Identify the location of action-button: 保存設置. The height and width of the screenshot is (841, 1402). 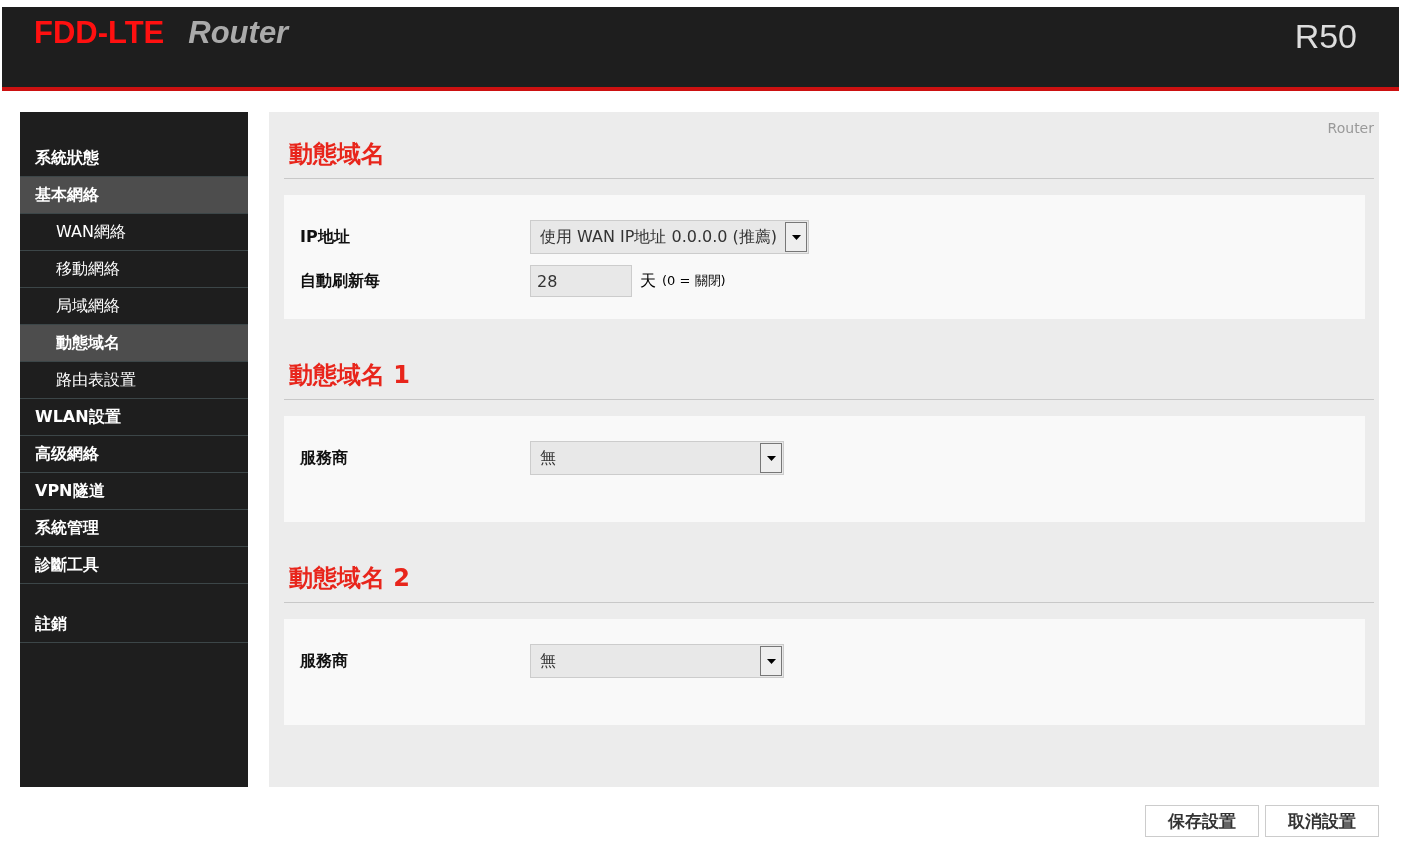
(1202, 821).